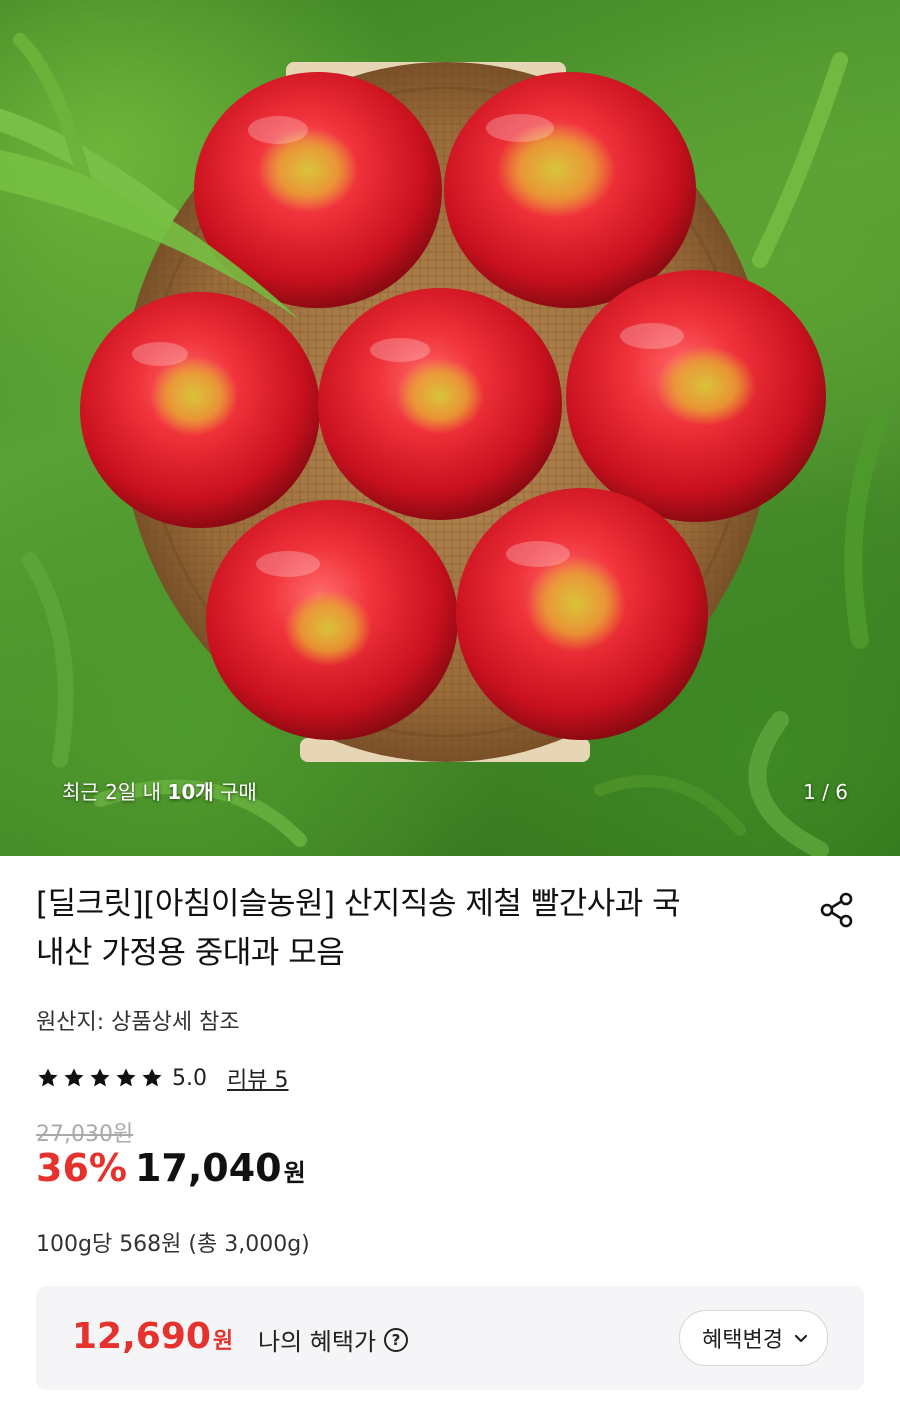 This screenshot has width=900, height=1410. Describe the element at coordinates (189, 1078) in the screenshot. I see `rating-value: 5.0` at that location.